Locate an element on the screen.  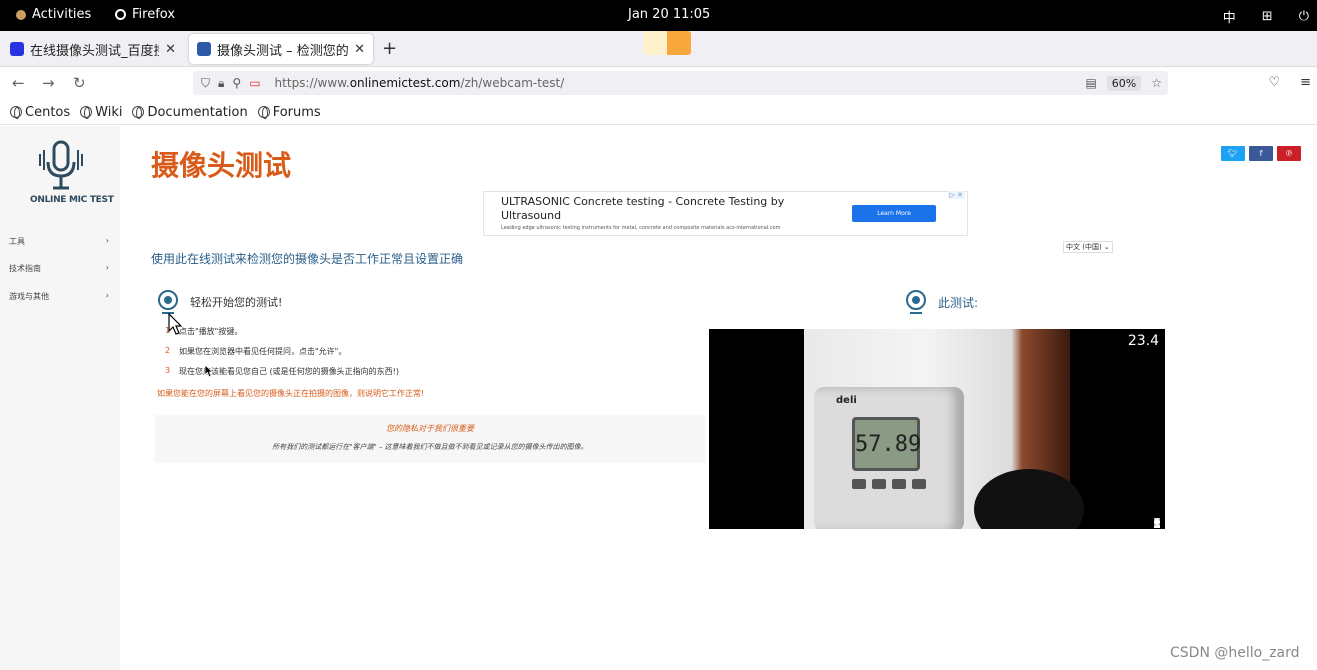
activities-label: Activities is located at coordinates (62, 14).